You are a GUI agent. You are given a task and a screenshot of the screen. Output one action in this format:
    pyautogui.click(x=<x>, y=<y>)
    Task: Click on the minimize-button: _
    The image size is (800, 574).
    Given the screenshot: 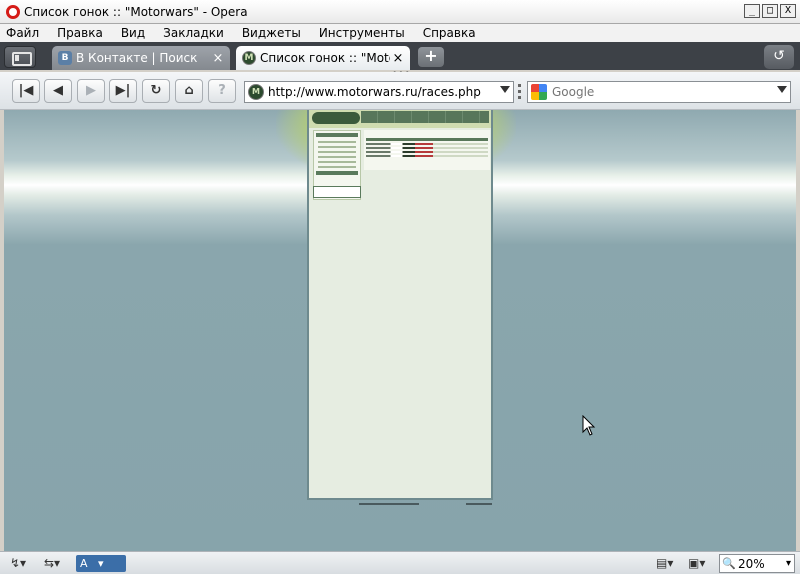 What is the action you would take?
    pyautogui.click(x=752, y=11)
    